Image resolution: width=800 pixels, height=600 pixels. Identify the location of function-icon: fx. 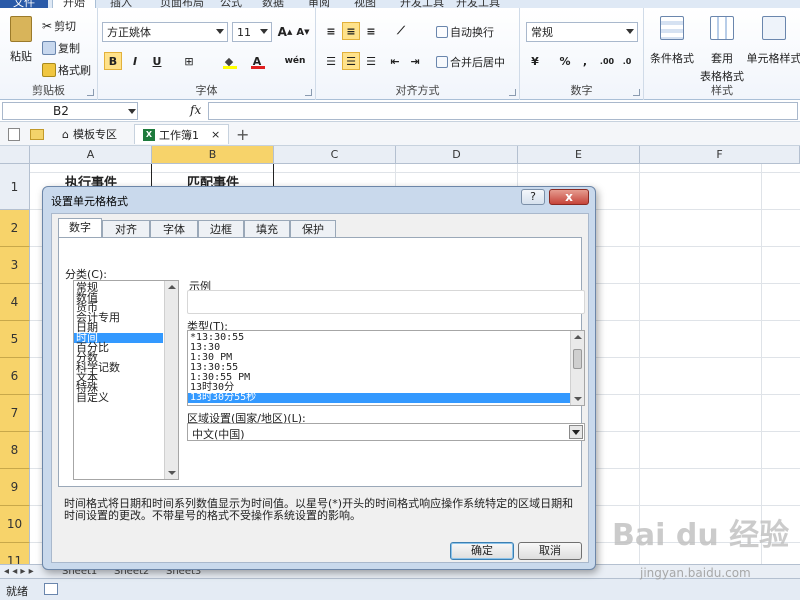
(195, 110).